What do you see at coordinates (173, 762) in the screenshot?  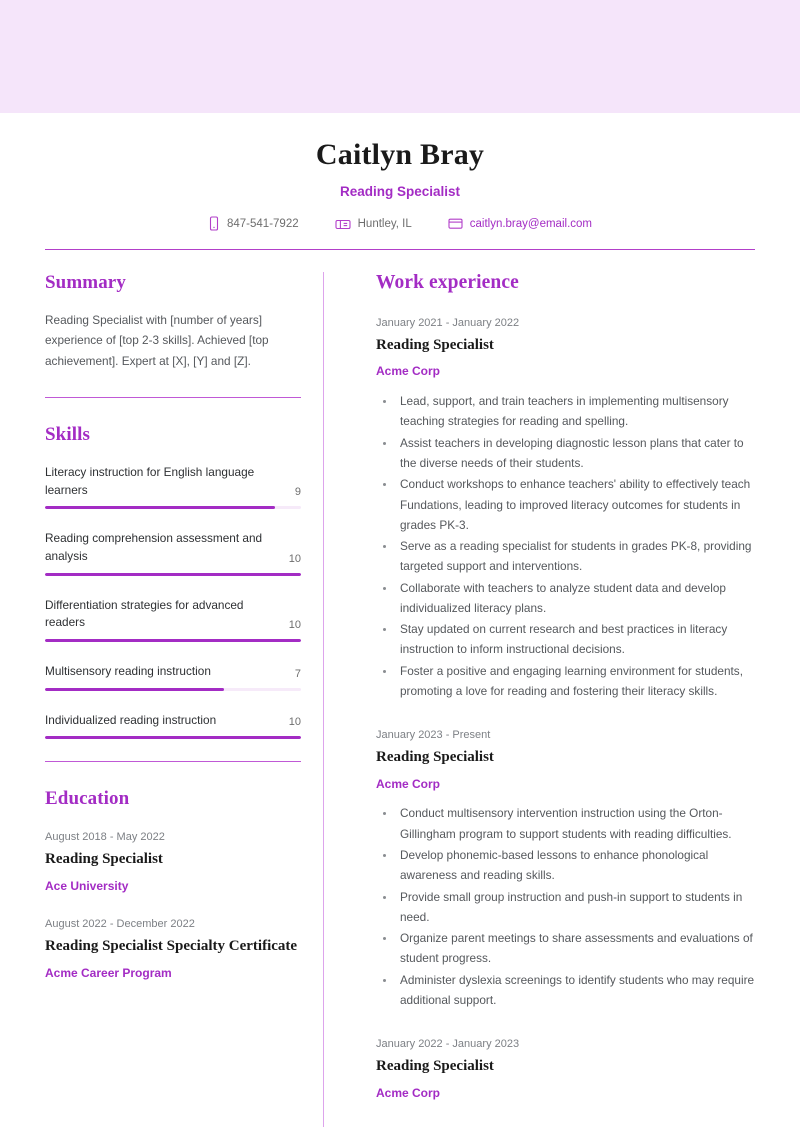 I see `section-divider-after-skills` at bounding box center [173, 762].